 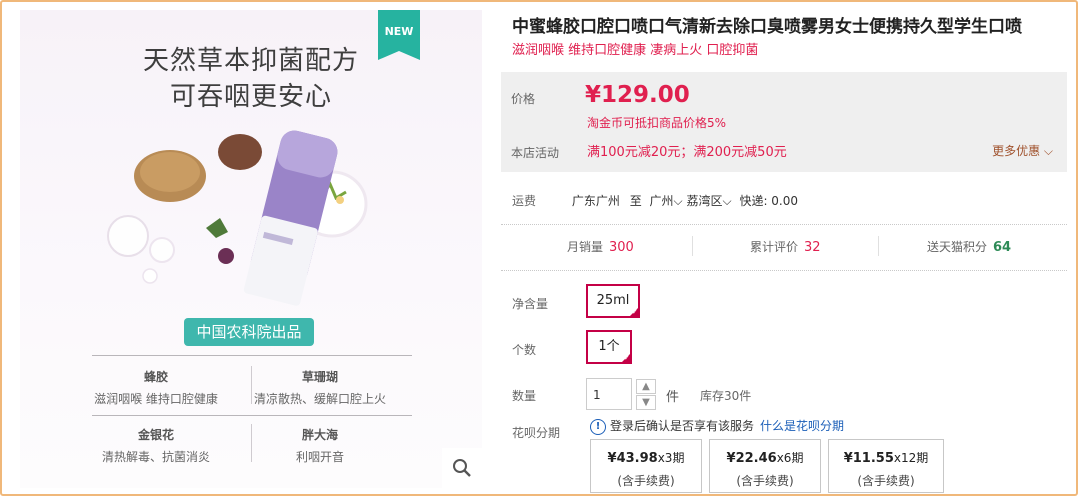 What do you see at coordinates (524, 201) in the screenshot?
I see `shipping-label: 运费` at bounding box center [524, 201].